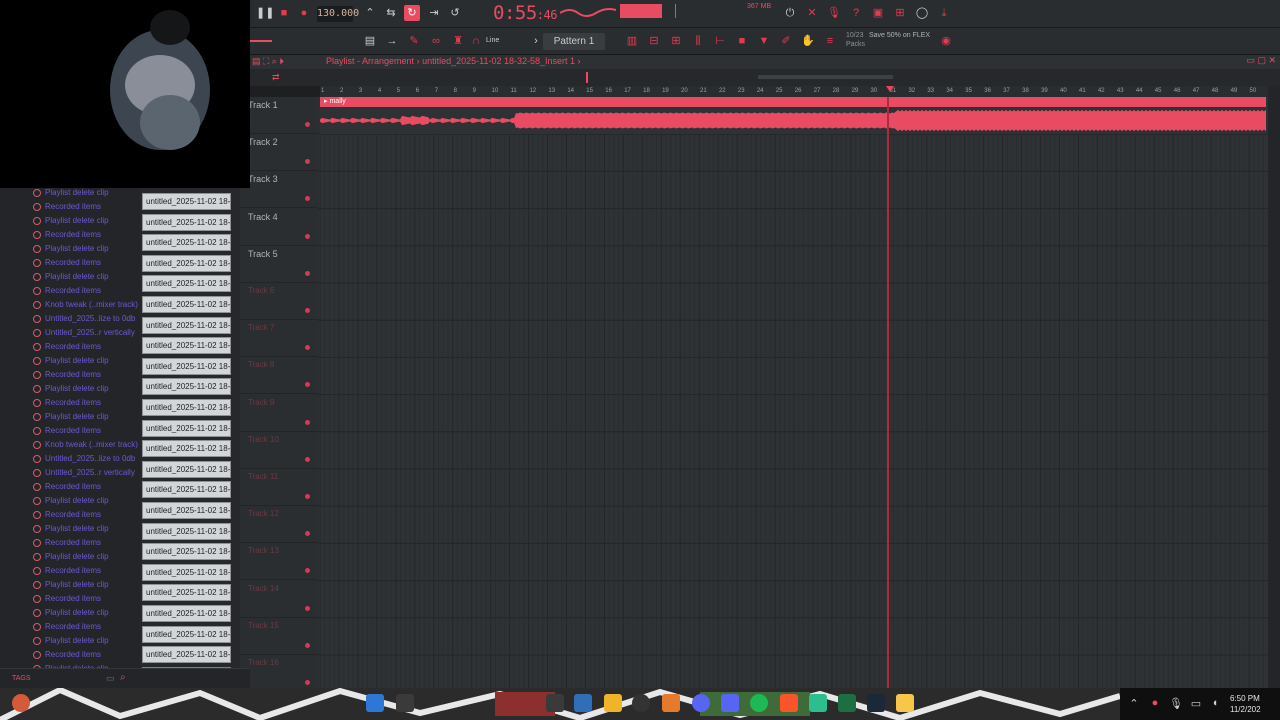  What do you see at coordinates (392, 41) in the screenshot?
I see `arrow-right-icon: →` at bounding box center [392, 41].